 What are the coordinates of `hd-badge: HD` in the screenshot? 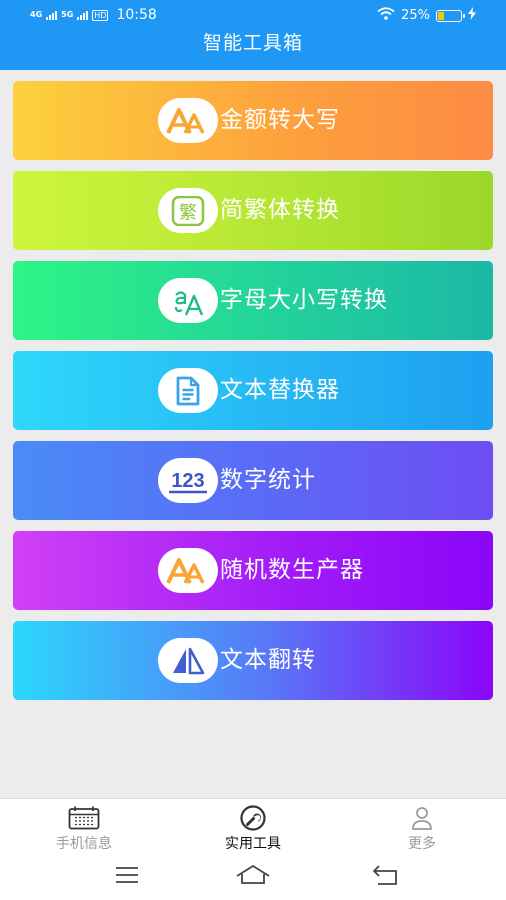 It's located at (100, 15).